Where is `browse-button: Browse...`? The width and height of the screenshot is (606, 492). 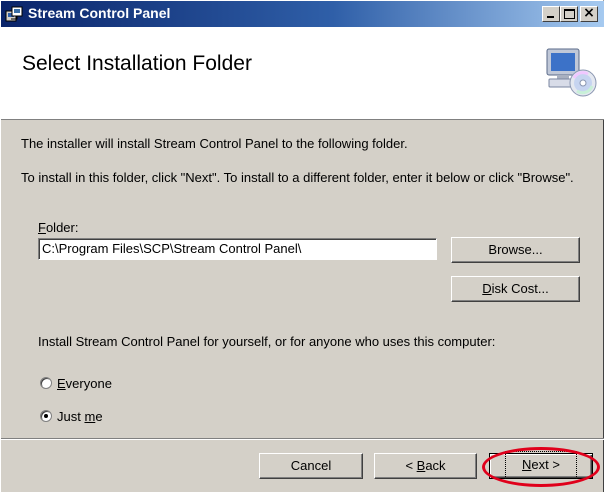
browse-button: Browse... is located at coordinates (515, 250).